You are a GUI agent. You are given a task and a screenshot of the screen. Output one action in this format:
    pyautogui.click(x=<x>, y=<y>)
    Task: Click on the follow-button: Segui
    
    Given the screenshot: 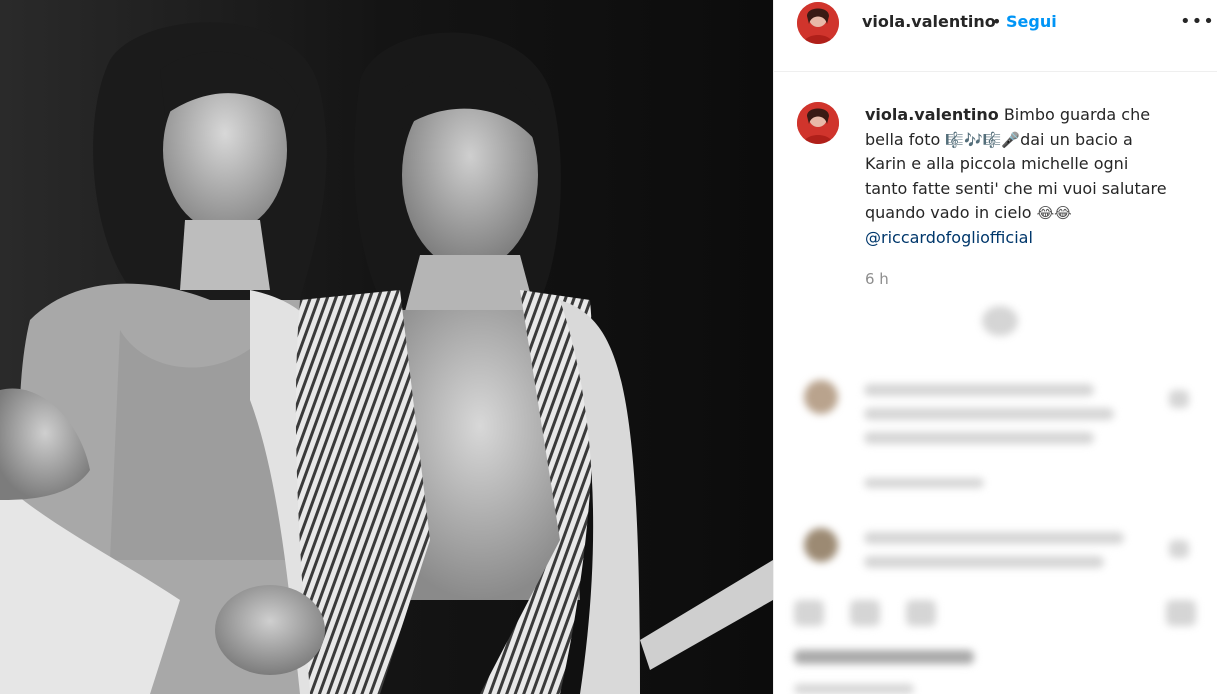 What is the action you would take?
    pyautogui.click(x=1031, y=22)
    